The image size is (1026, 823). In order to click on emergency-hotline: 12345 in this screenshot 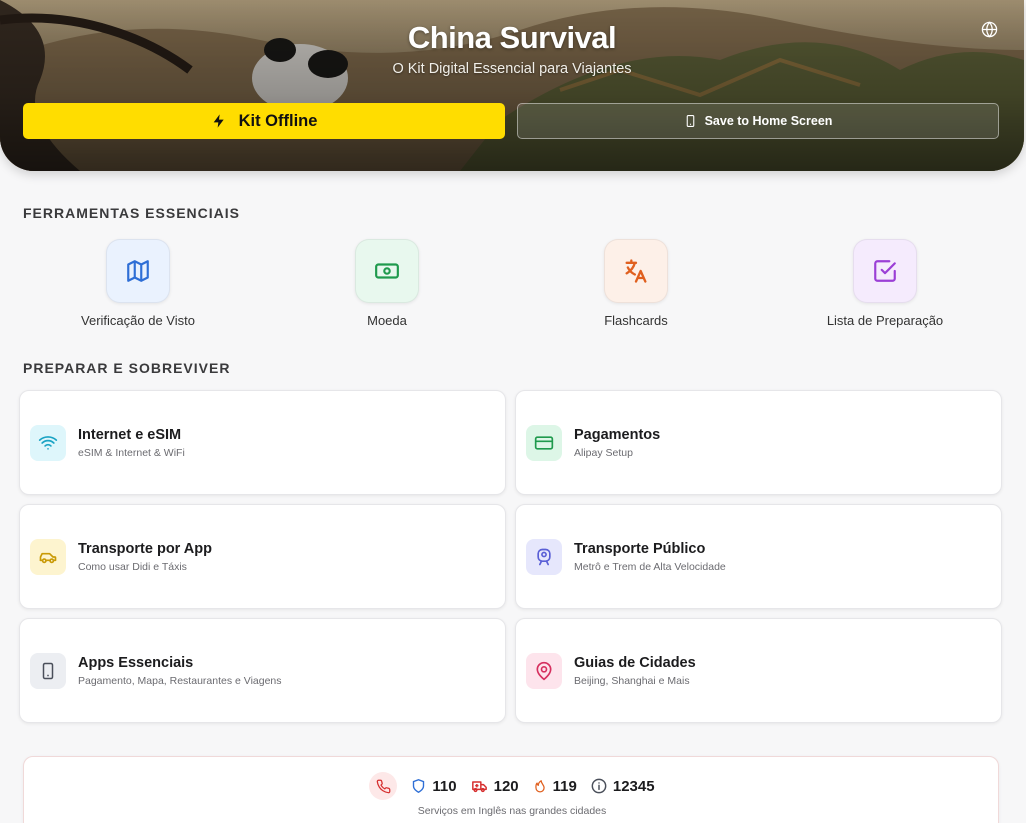, I will do `click(623, 786)`.